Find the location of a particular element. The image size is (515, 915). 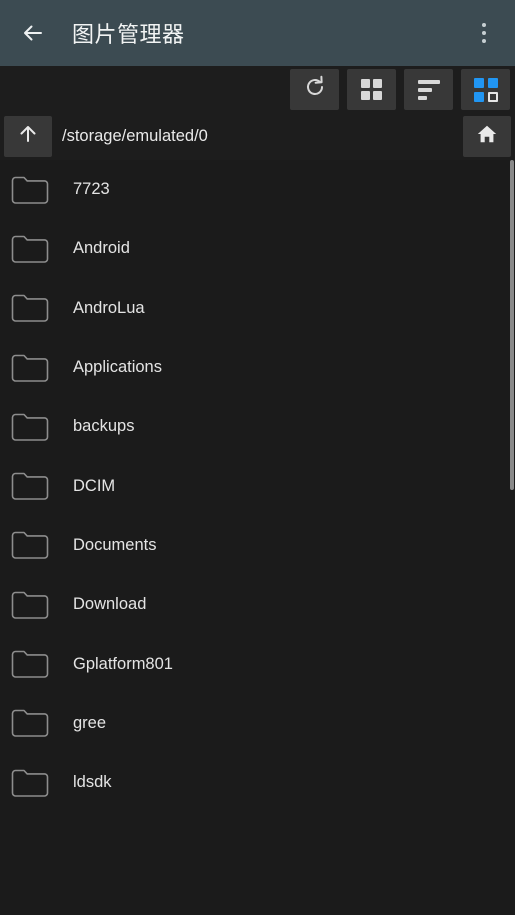

sort-button is located at coordinates (428, 89).